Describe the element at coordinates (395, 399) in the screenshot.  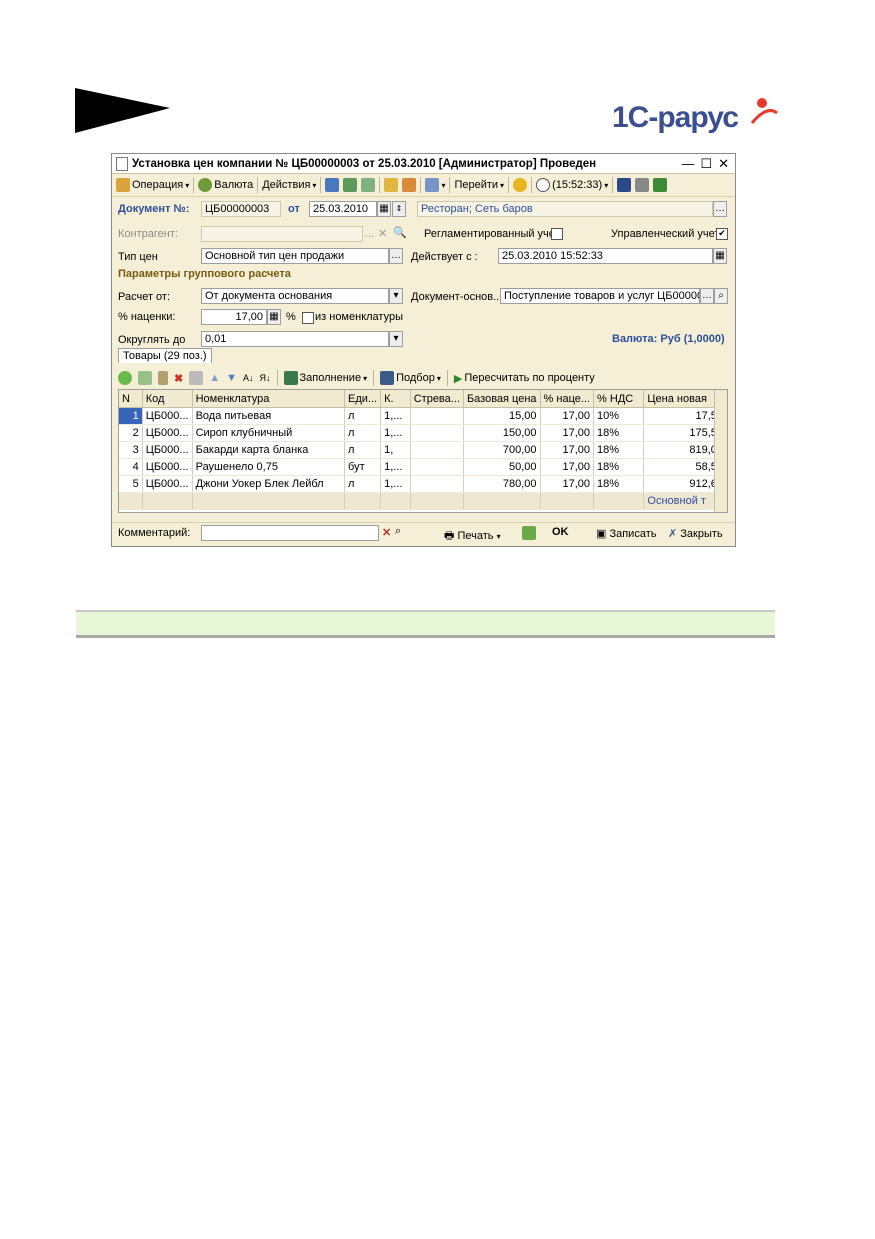
I see `col-header: К.` at that location.